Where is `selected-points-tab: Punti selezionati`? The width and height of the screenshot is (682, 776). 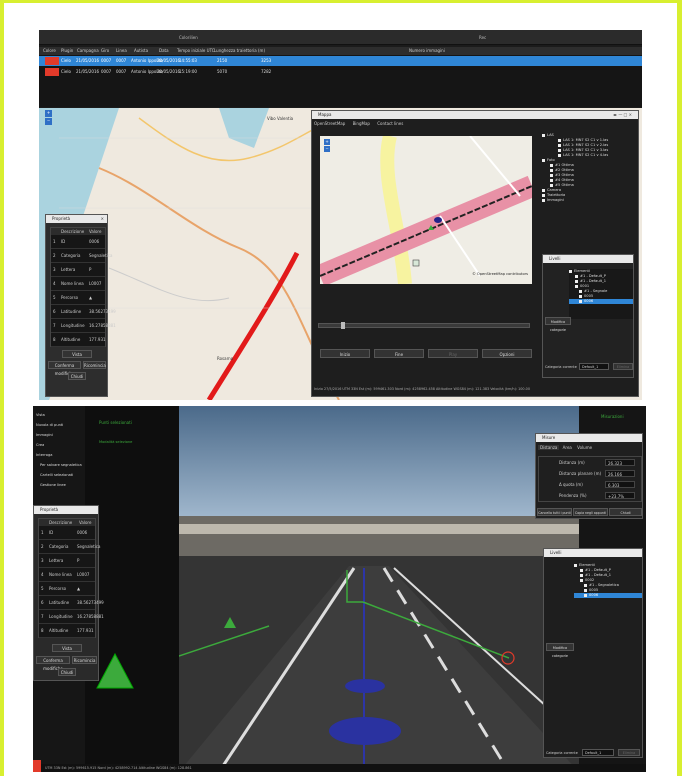 selected-points-tab: Punti selezionati is located at coordinates (115, 422).